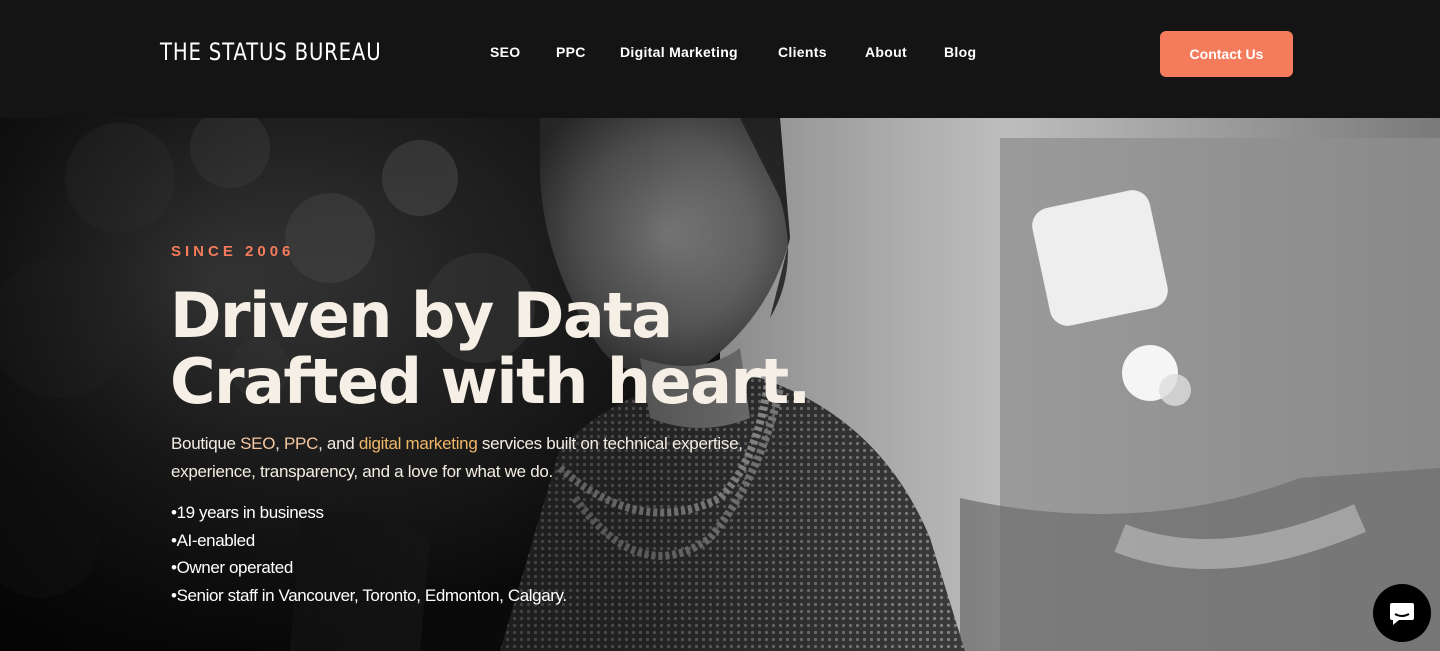  Describe the element at coordinates (280, 443) in the screenshot. I see `intro-comma: ,` at that location.